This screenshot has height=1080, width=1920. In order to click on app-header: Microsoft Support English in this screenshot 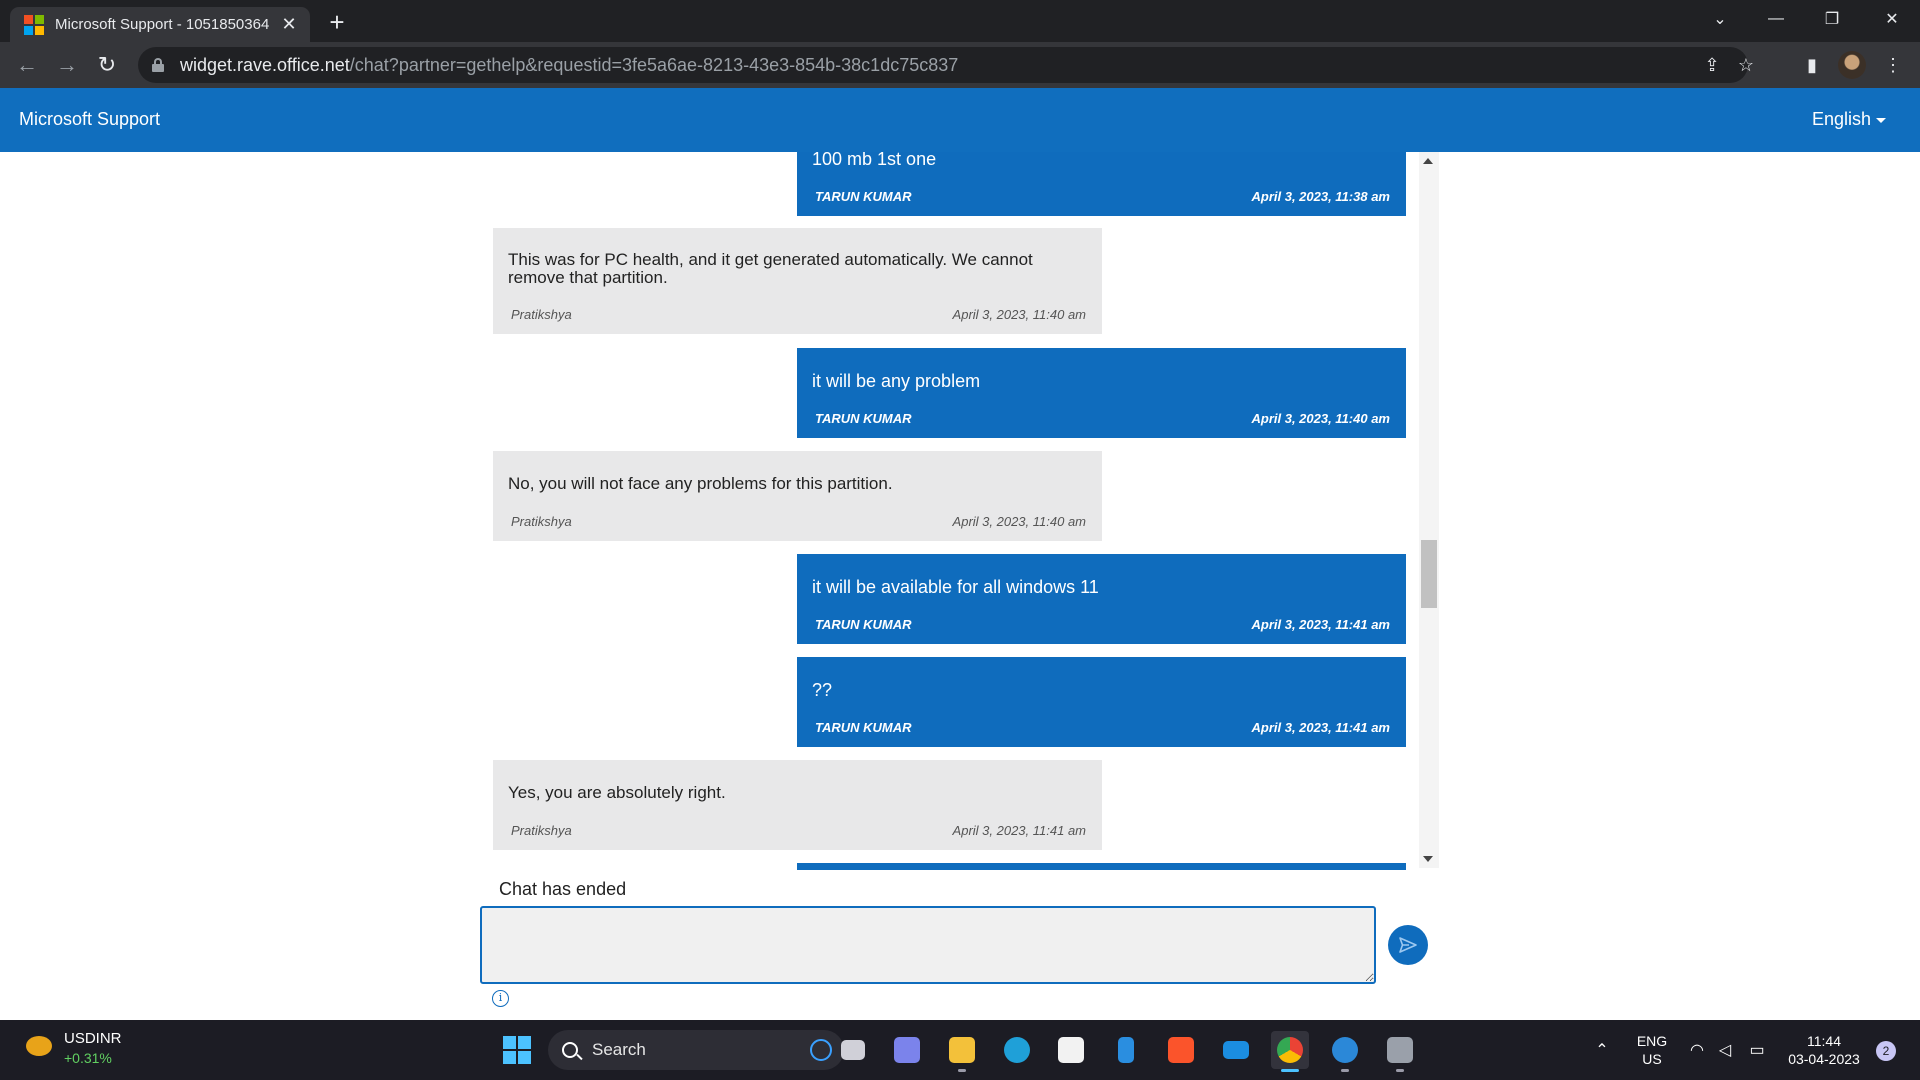, I will do `click(960, 120)`.